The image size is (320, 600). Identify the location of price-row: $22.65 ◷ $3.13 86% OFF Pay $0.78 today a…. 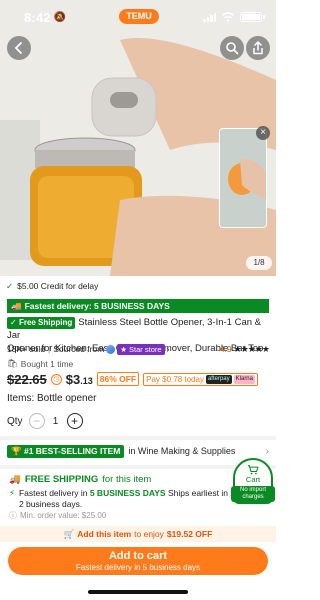
(138, 379).